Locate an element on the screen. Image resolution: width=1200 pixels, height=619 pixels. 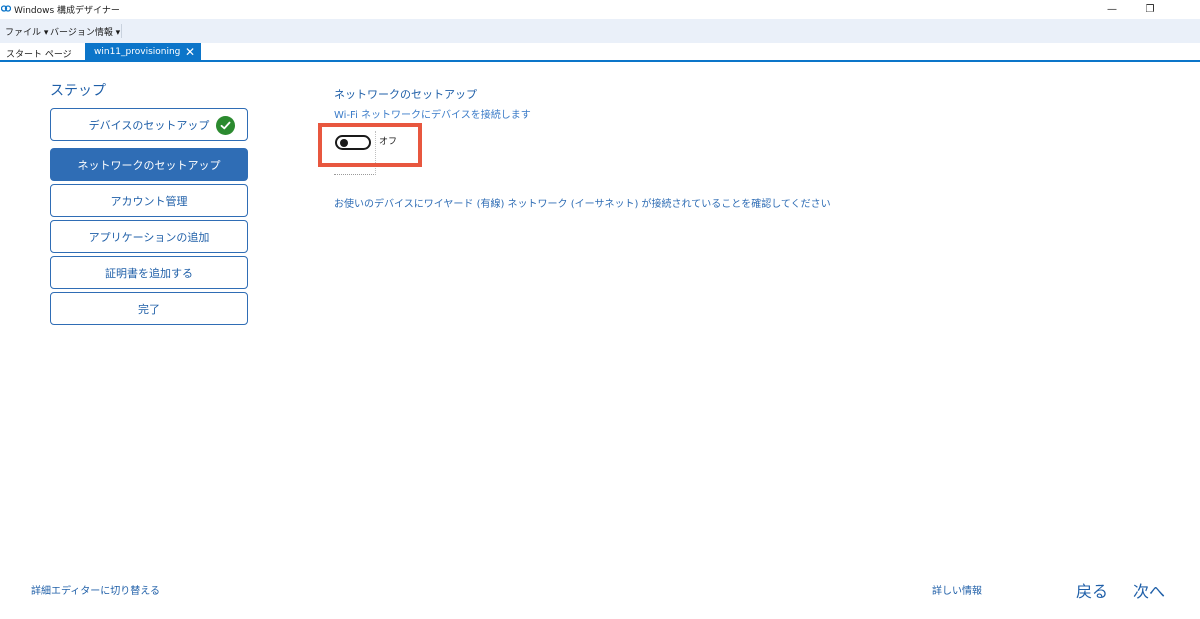
title-bar: Windows 構成デザイナー — ❐ is located at coordinates (600, 9).